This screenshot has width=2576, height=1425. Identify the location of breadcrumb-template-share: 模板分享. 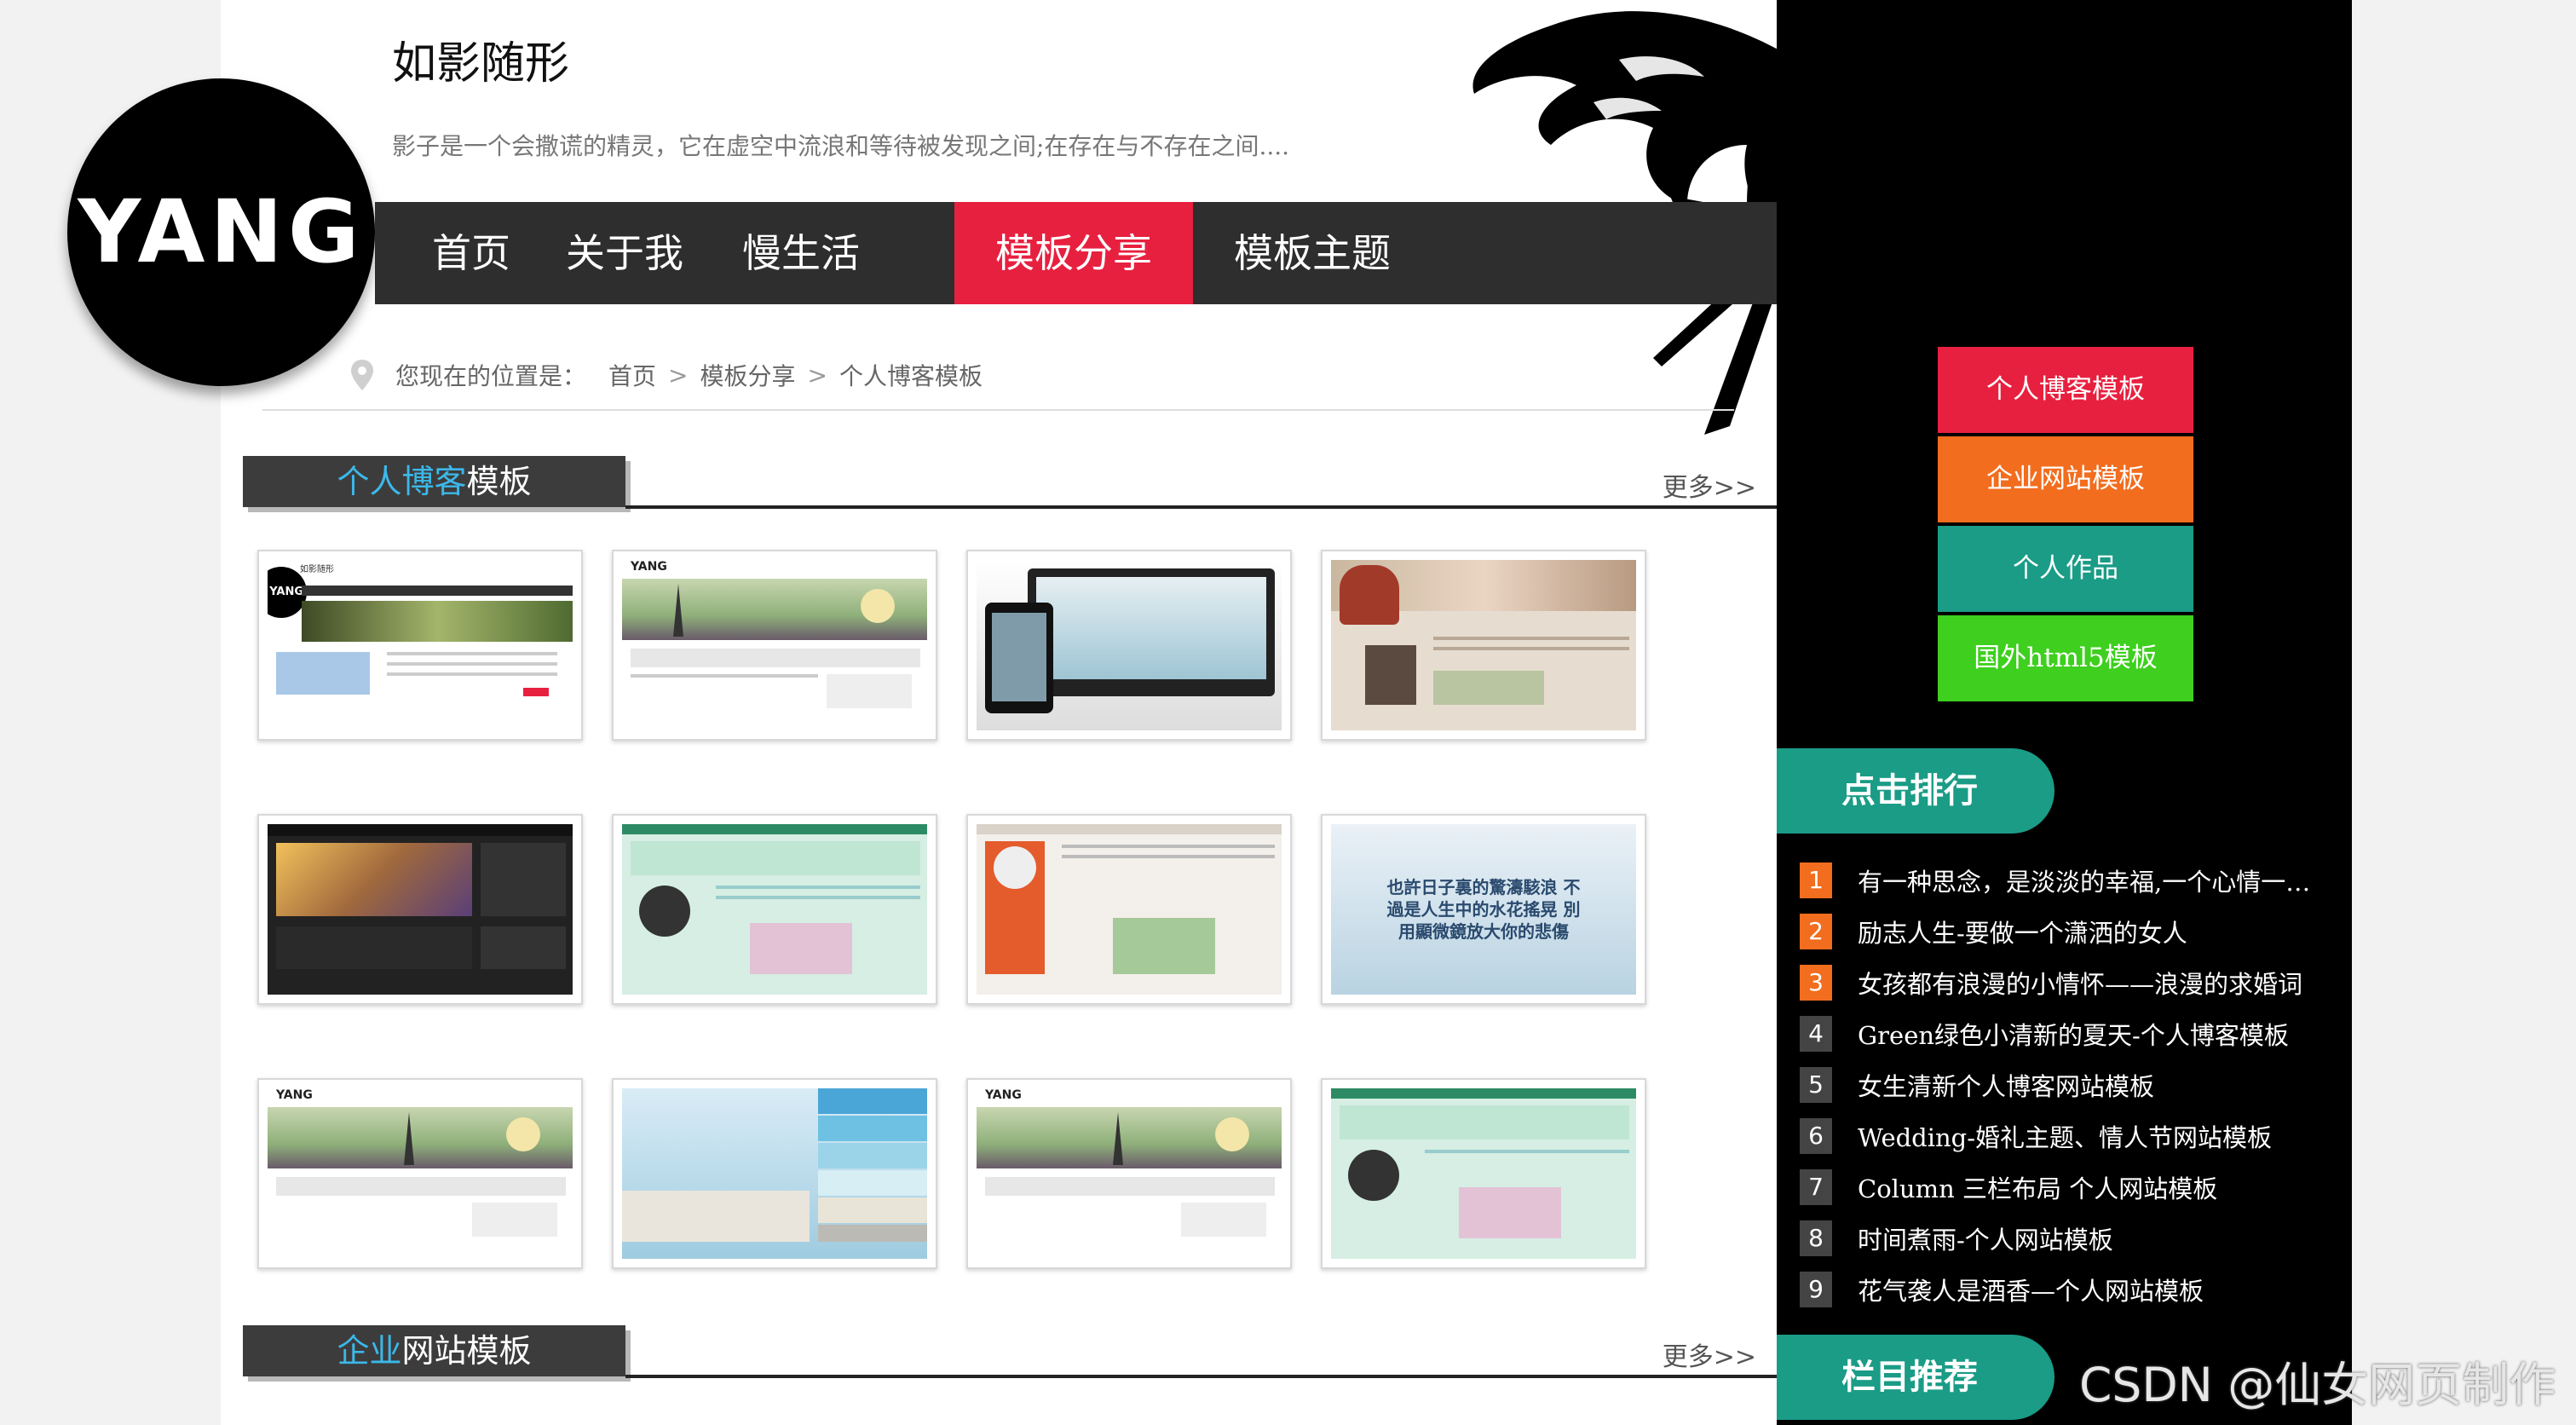
(748, 375).